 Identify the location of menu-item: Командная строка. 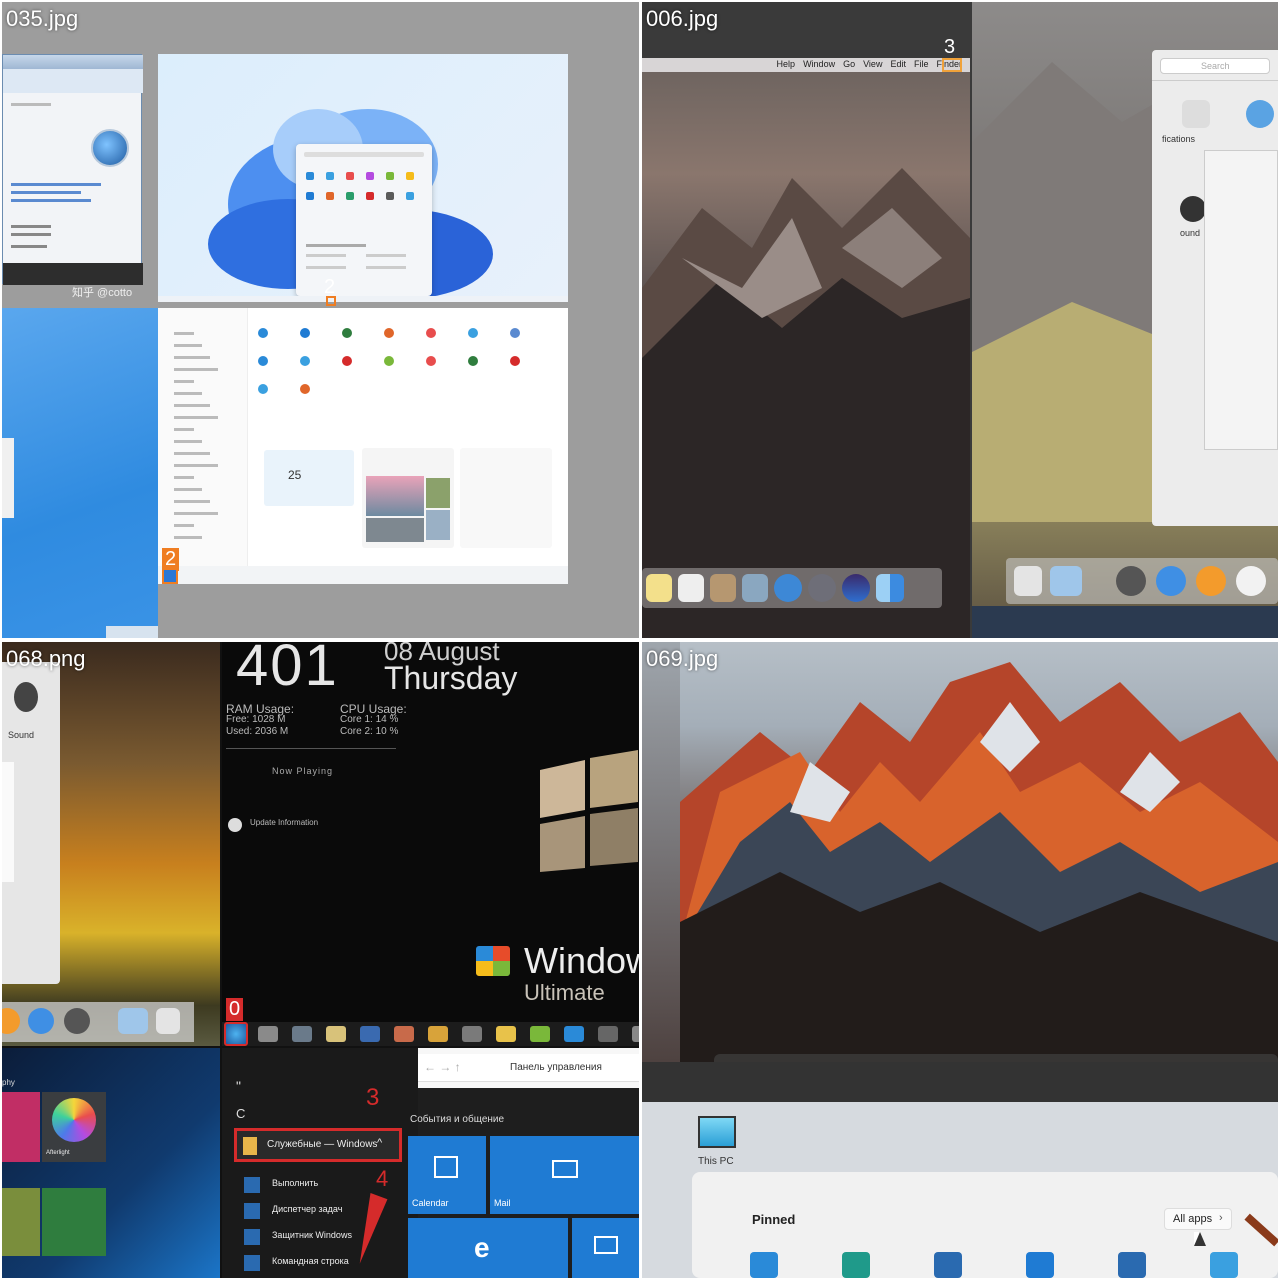
(329, 1263).